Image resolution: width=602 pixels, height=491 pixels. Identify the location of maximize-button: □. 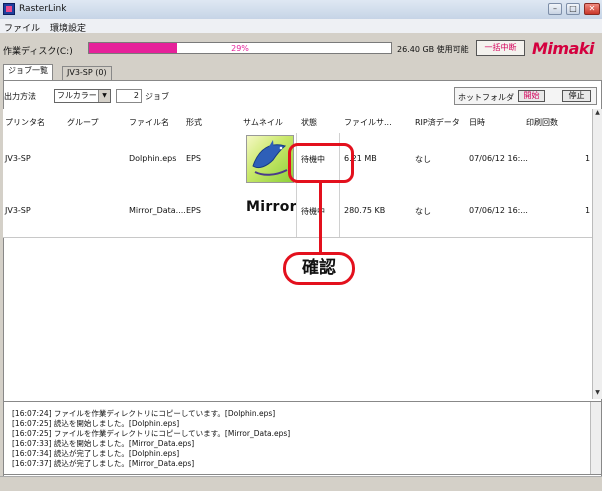
(573, 9).